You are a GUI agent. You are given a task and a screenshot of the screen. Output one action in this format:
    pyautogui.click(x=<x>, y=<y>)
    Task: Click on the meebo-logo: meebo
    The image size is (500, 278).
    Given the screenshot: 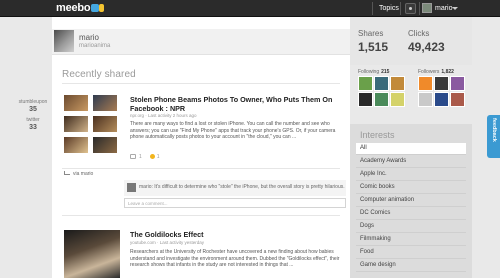 What is the action you would take?
    pyautogui.click(x=80, y=8)
    